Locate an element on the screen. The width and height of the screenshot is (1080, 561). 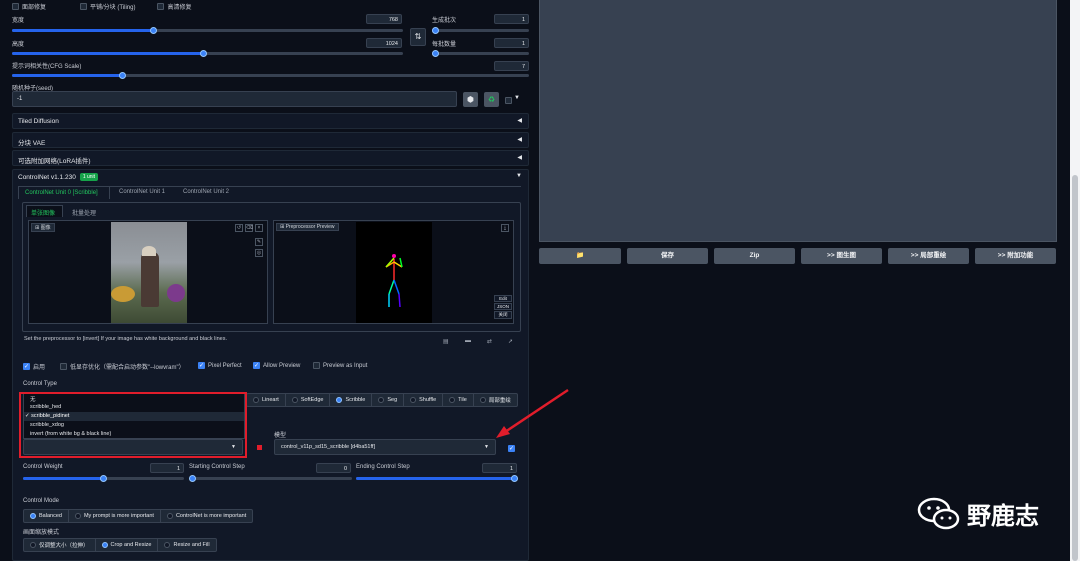
zip-button: Zip is located at coordinates (754, 256).